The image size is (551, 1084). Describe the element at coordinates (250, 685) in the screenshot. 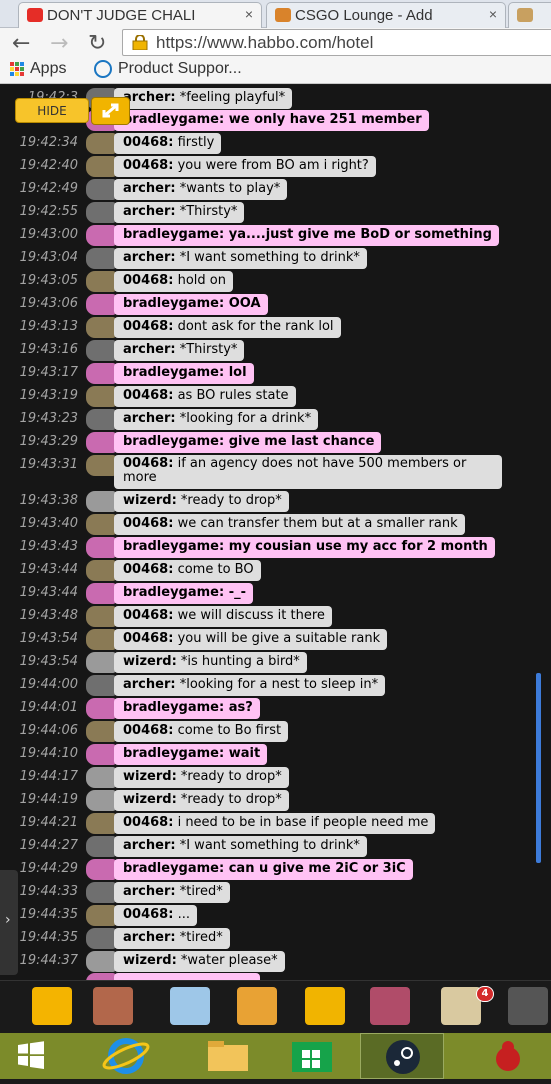

I see `chat-bubble: archer: *looking for a nest to sleep in*` at that location.